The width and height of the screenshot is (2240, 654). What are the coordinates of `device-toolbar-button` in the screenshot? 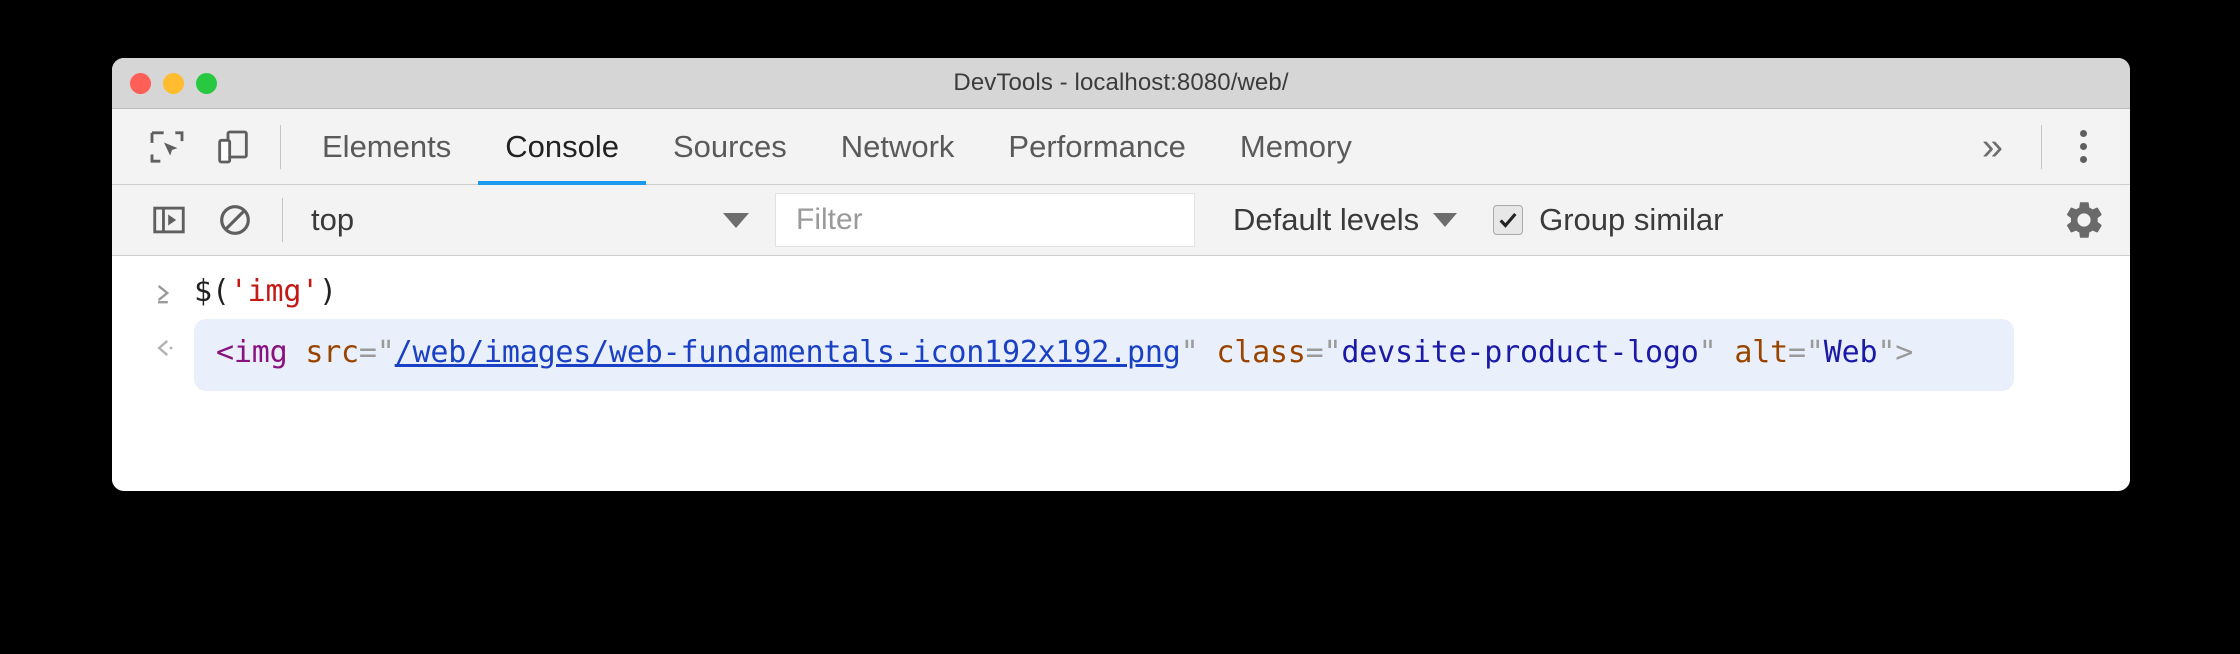 It's located at (233, 147).